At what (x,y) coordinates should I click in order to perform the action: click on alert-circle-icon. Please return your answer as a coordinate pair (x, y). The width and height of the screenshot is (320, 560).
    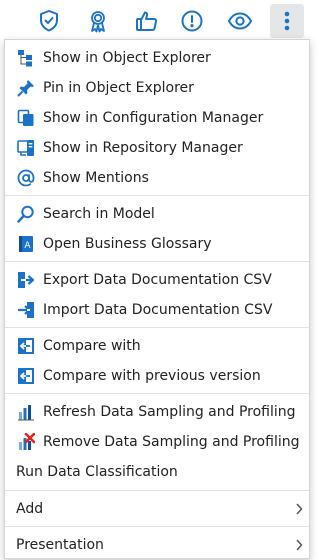
    Looking at the image, I should click on (192, 21).